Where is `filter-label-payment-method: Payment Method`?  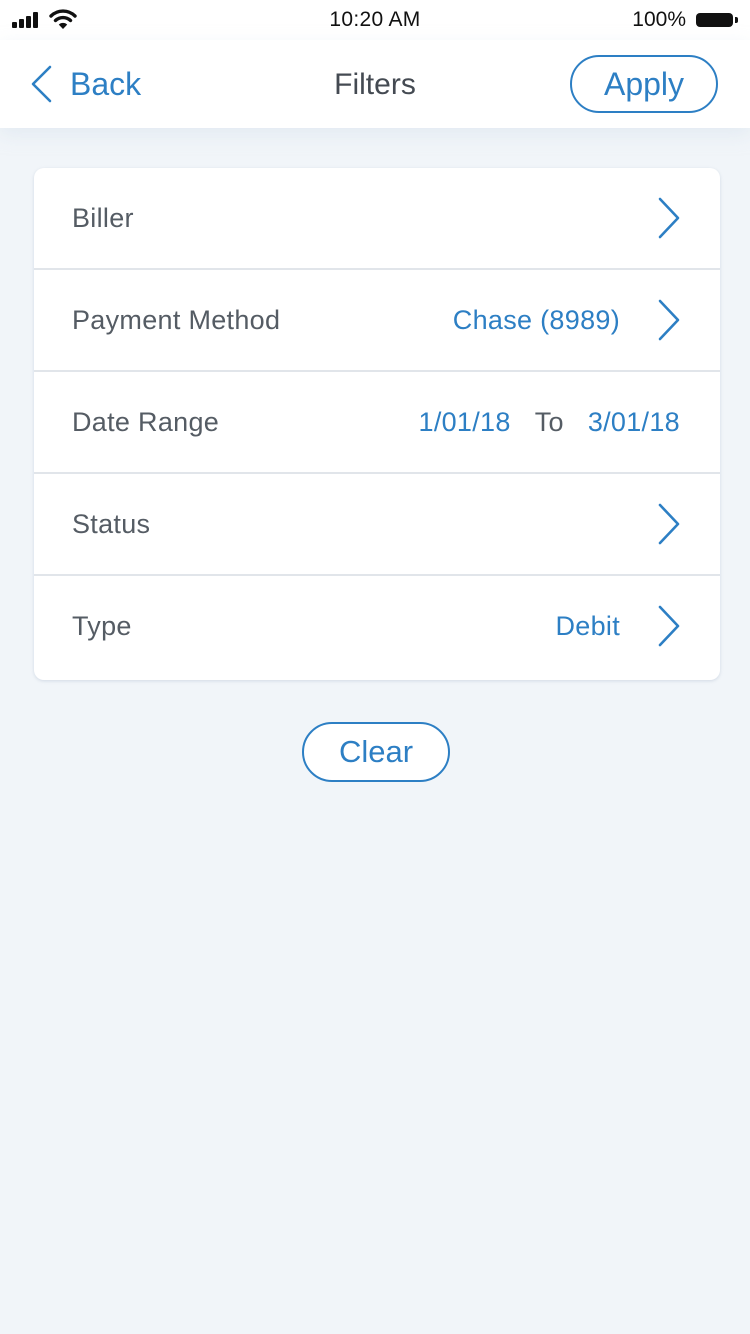
filter-label-payment-method: Payment Method is located at coordinates (176, 320).